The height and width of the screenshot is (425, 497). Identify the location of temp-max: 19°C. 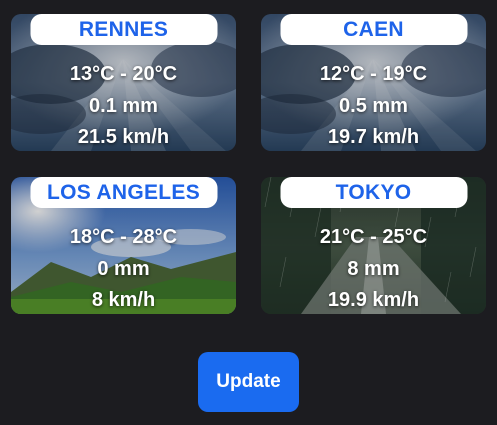
(405, 74).